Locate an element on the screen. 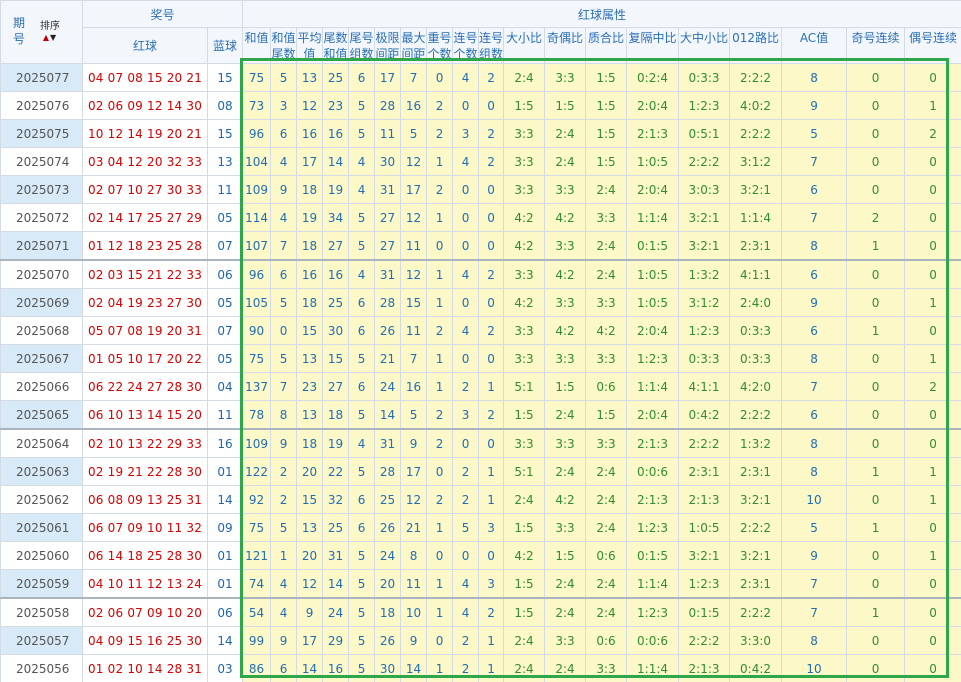  attr-cell: 4:2 is located at coordinates (524, 302).